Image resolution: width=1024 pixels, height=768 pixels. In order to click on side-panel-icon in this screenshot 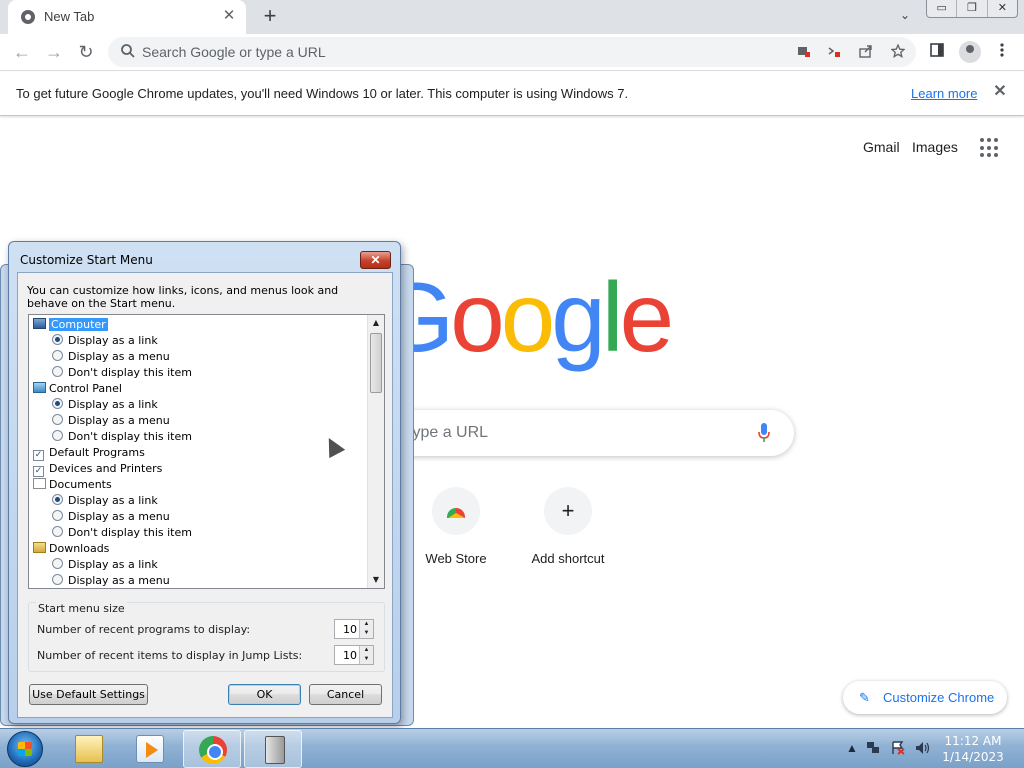, I will do `click(937, 52)`.